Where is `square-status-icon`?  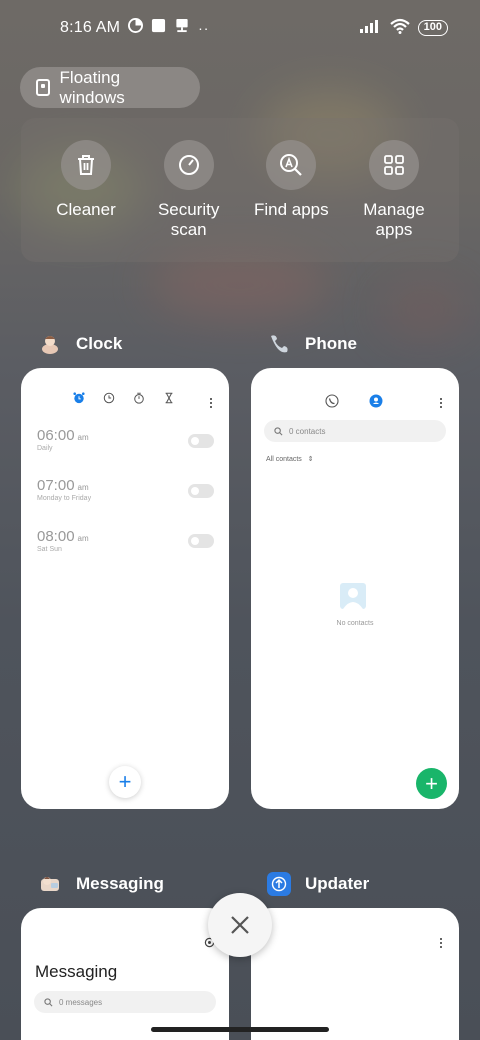
square-status-icon is located at coordinates (158, 28).